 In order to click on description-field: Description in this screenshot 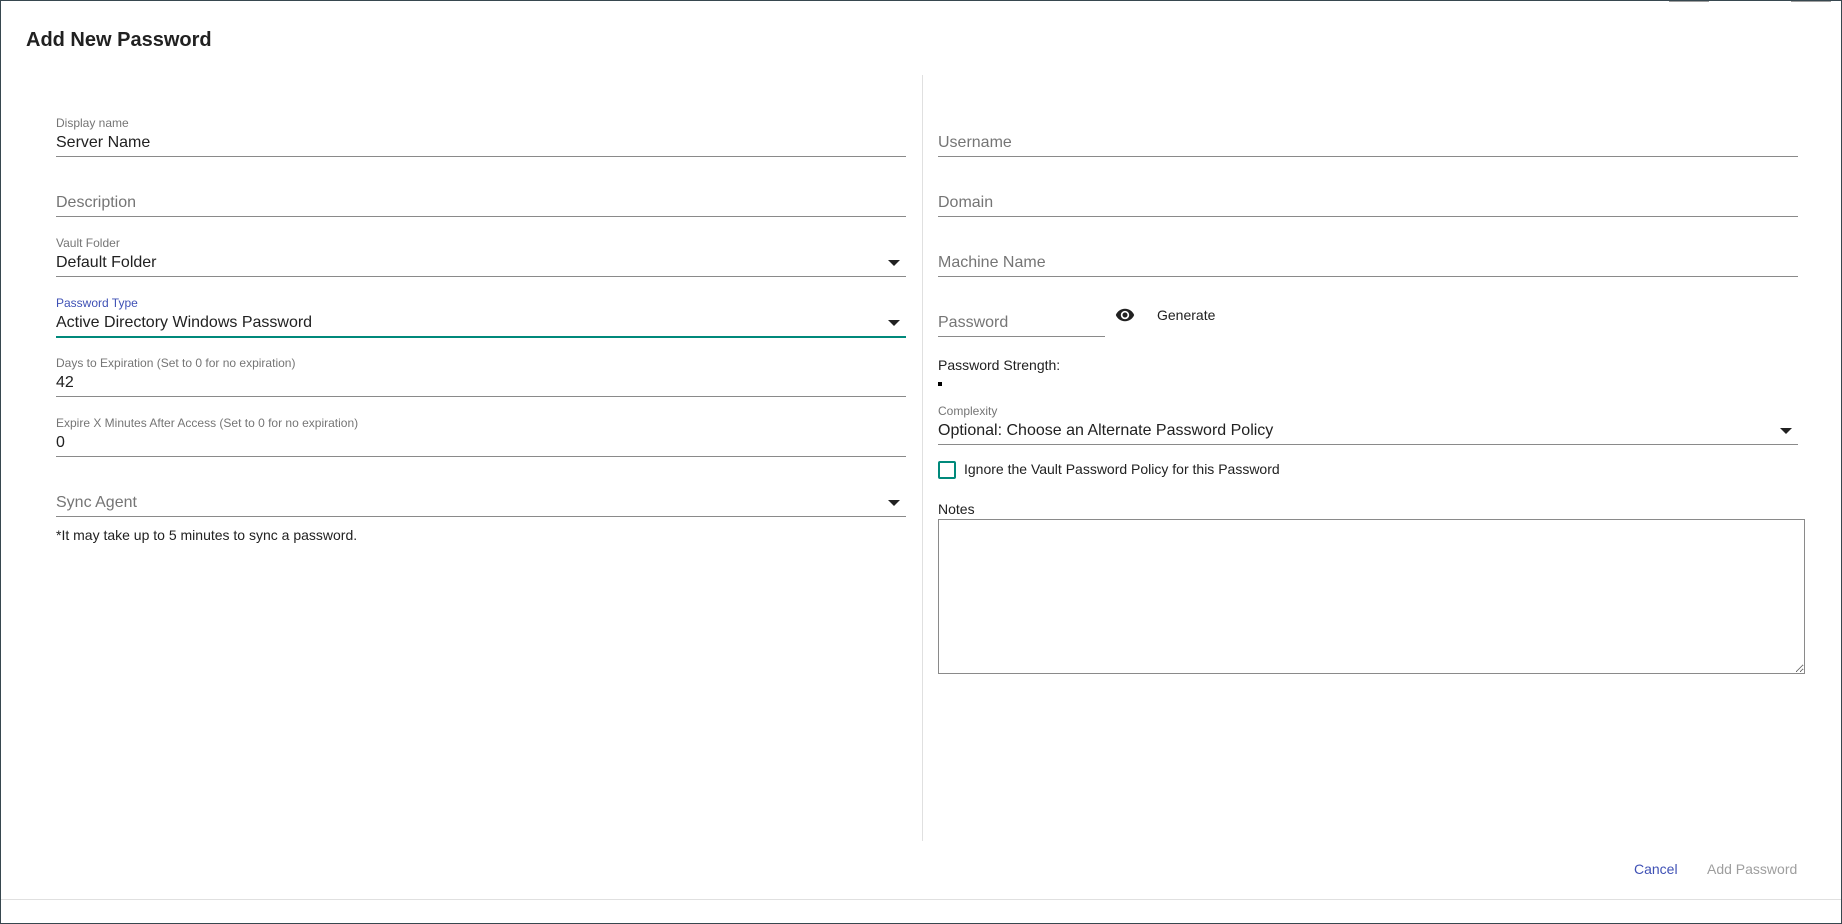, I will do `click(481, 196)`.